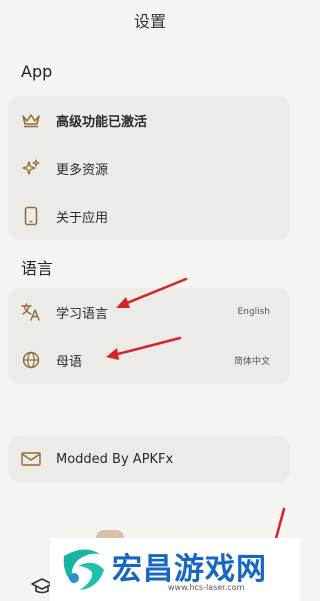 Image resolution: width=320 pixels, height=601 pixels. What do you see at coordinates (31, 168) in the screenshot?
I see `sparkles-icon` at bounding box center [31, 168].